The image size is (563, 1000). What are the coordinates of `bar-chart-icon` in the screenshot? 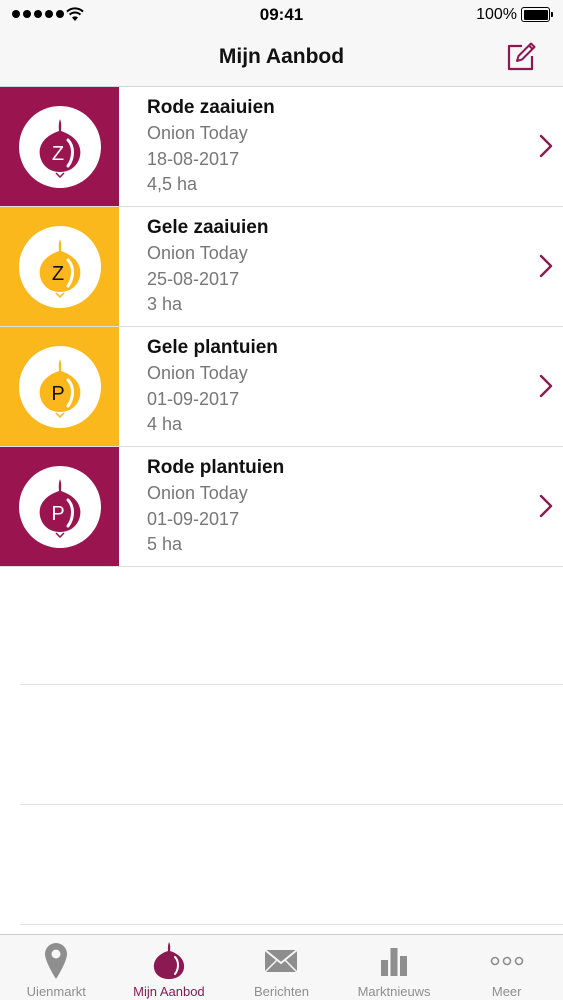 It's located at (394, 961).